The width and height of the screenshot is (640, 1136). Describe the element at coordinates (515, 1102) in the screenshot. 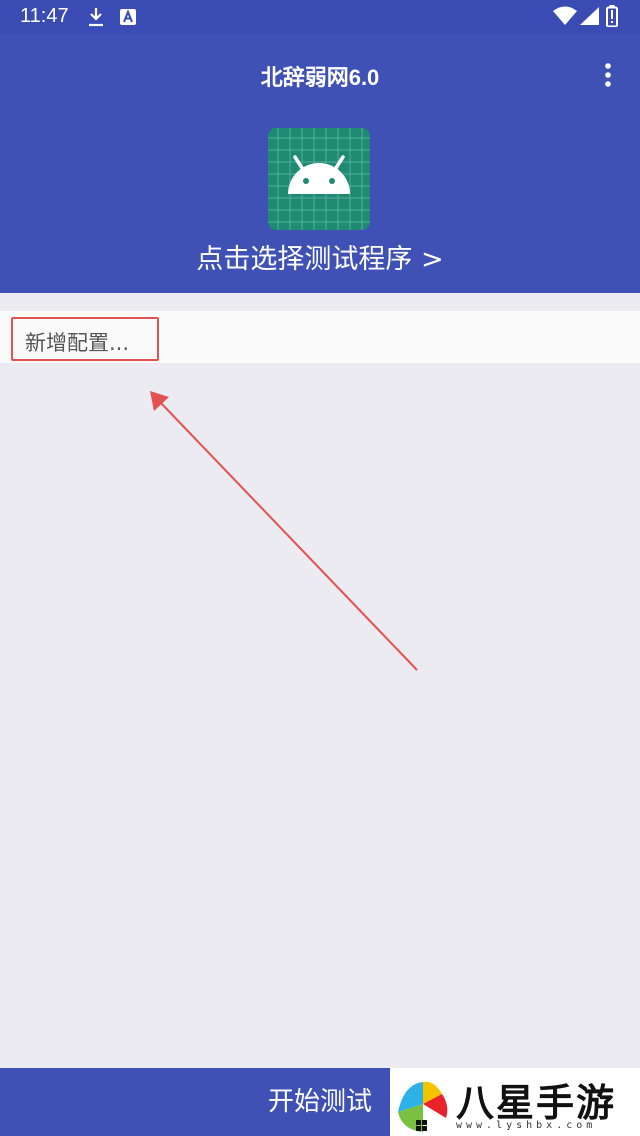

I see `watermark: 八星手游网 www.lyshbx.com` at that location.